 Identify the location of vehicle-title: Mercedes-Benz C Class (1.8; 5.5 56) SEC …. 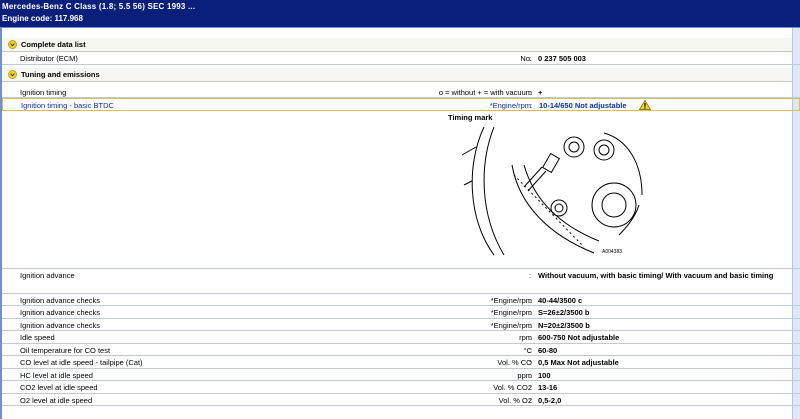
(99, 6).